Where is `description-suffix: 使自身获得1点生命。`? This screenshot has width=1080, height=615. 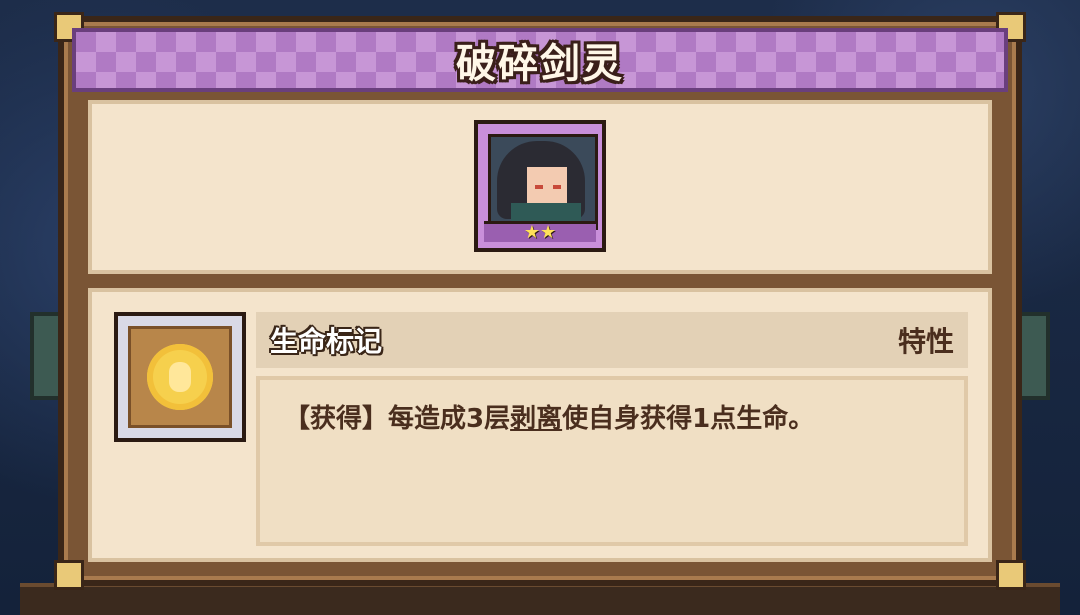 description-suffix: 使自身获得1点生命。 is located at coordinates (688, 419).